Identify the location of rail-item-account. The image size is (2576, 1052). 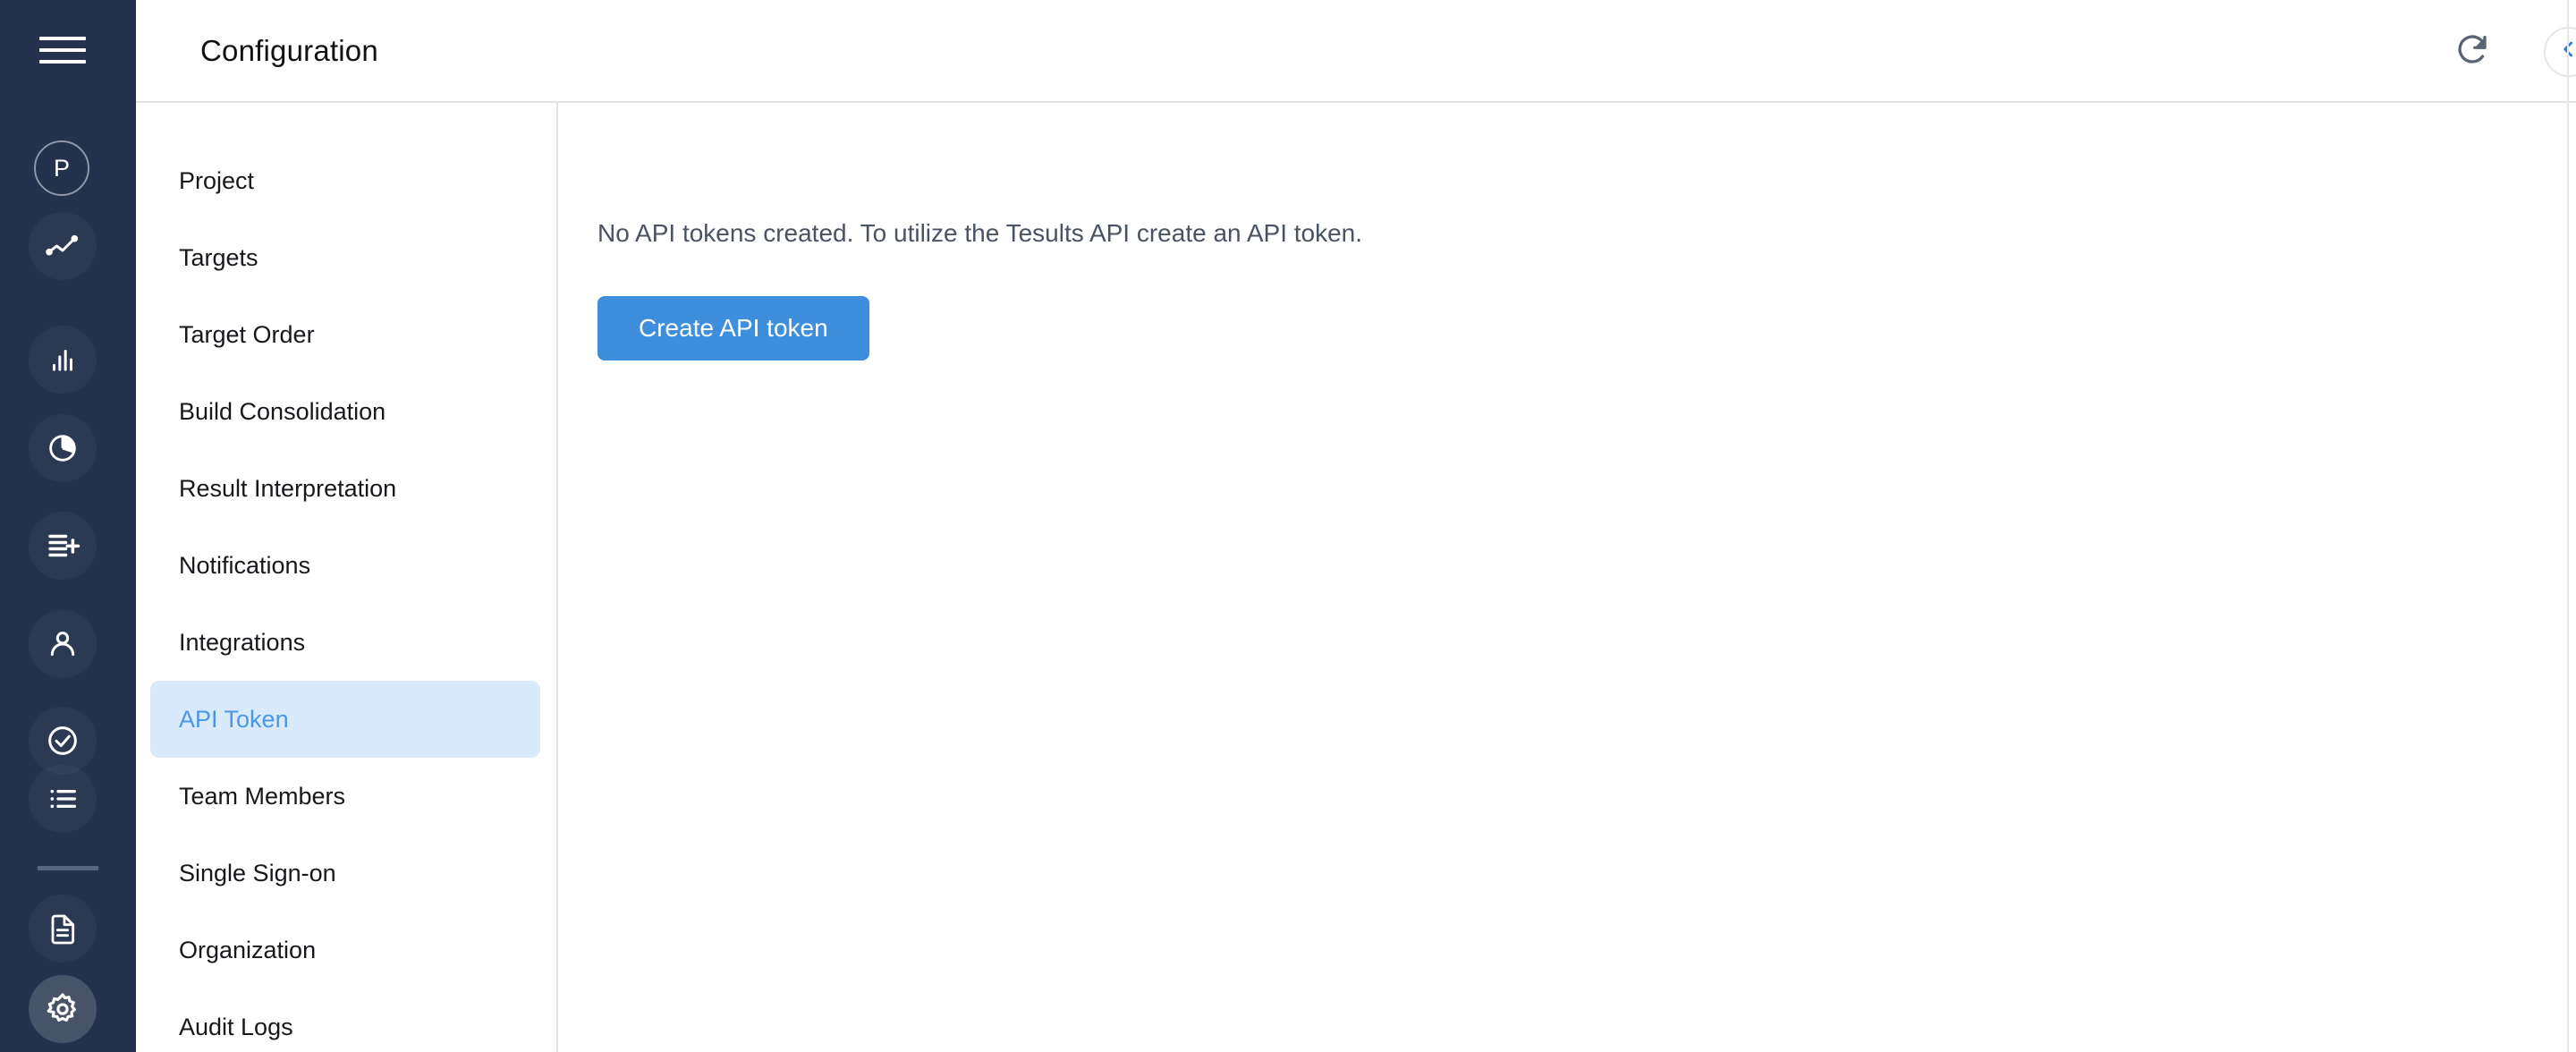
(63, 644).